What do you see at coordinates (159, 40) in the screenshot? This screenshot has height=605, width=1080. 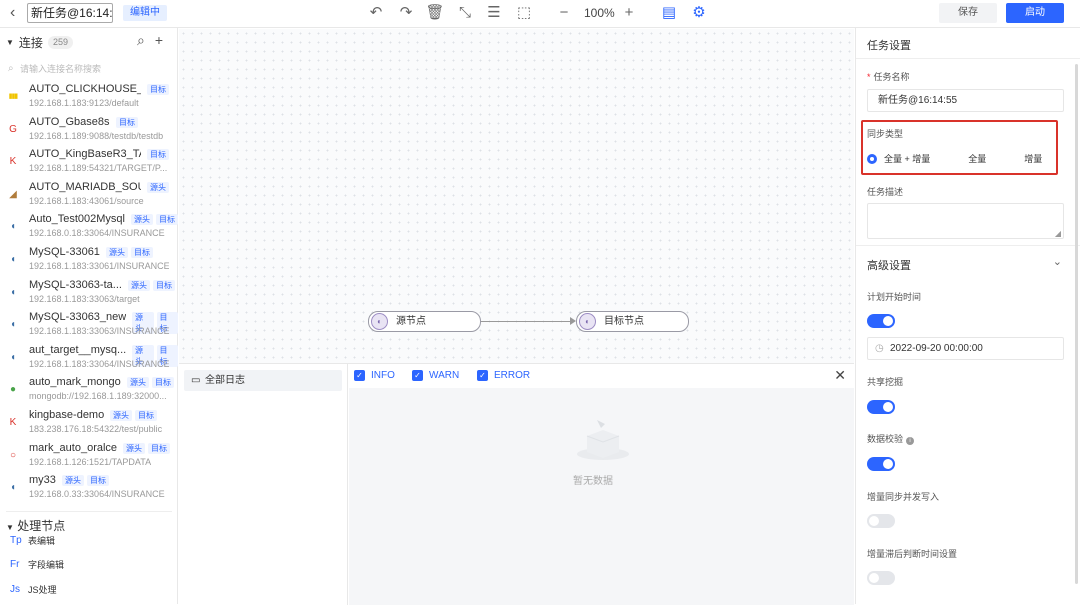 I see `plus-icon: +` at bounding box center [159, 40].